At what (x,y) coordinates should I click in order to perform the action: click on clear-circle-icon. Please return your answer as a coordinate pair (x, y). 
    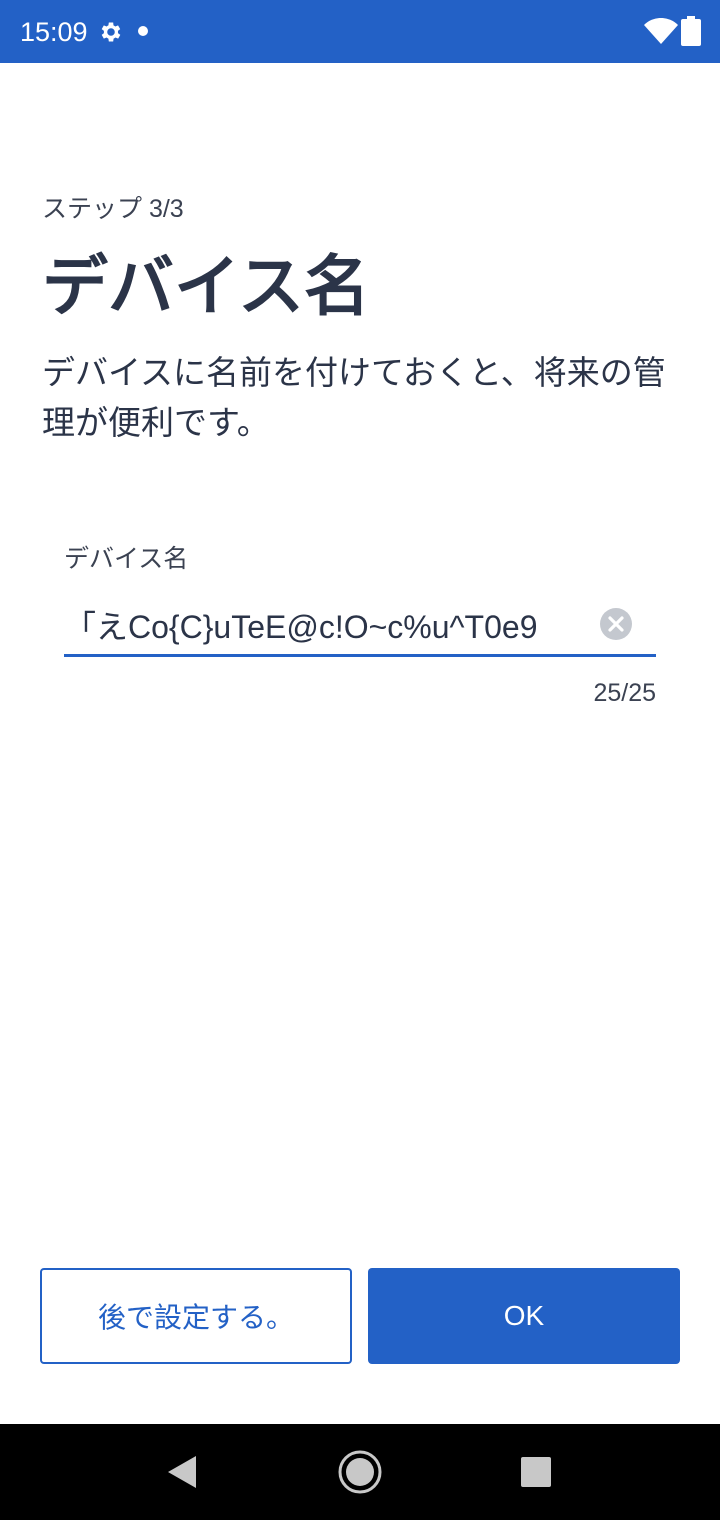
    Looking at the image, I should click on (616, 624).